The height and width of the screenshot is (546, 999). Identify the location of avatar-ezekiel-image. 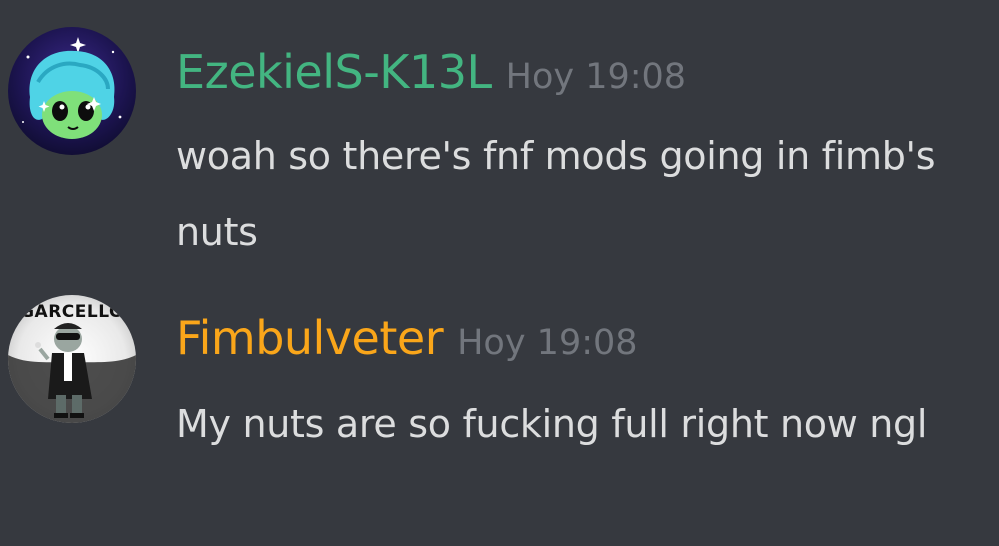
(72, 91).